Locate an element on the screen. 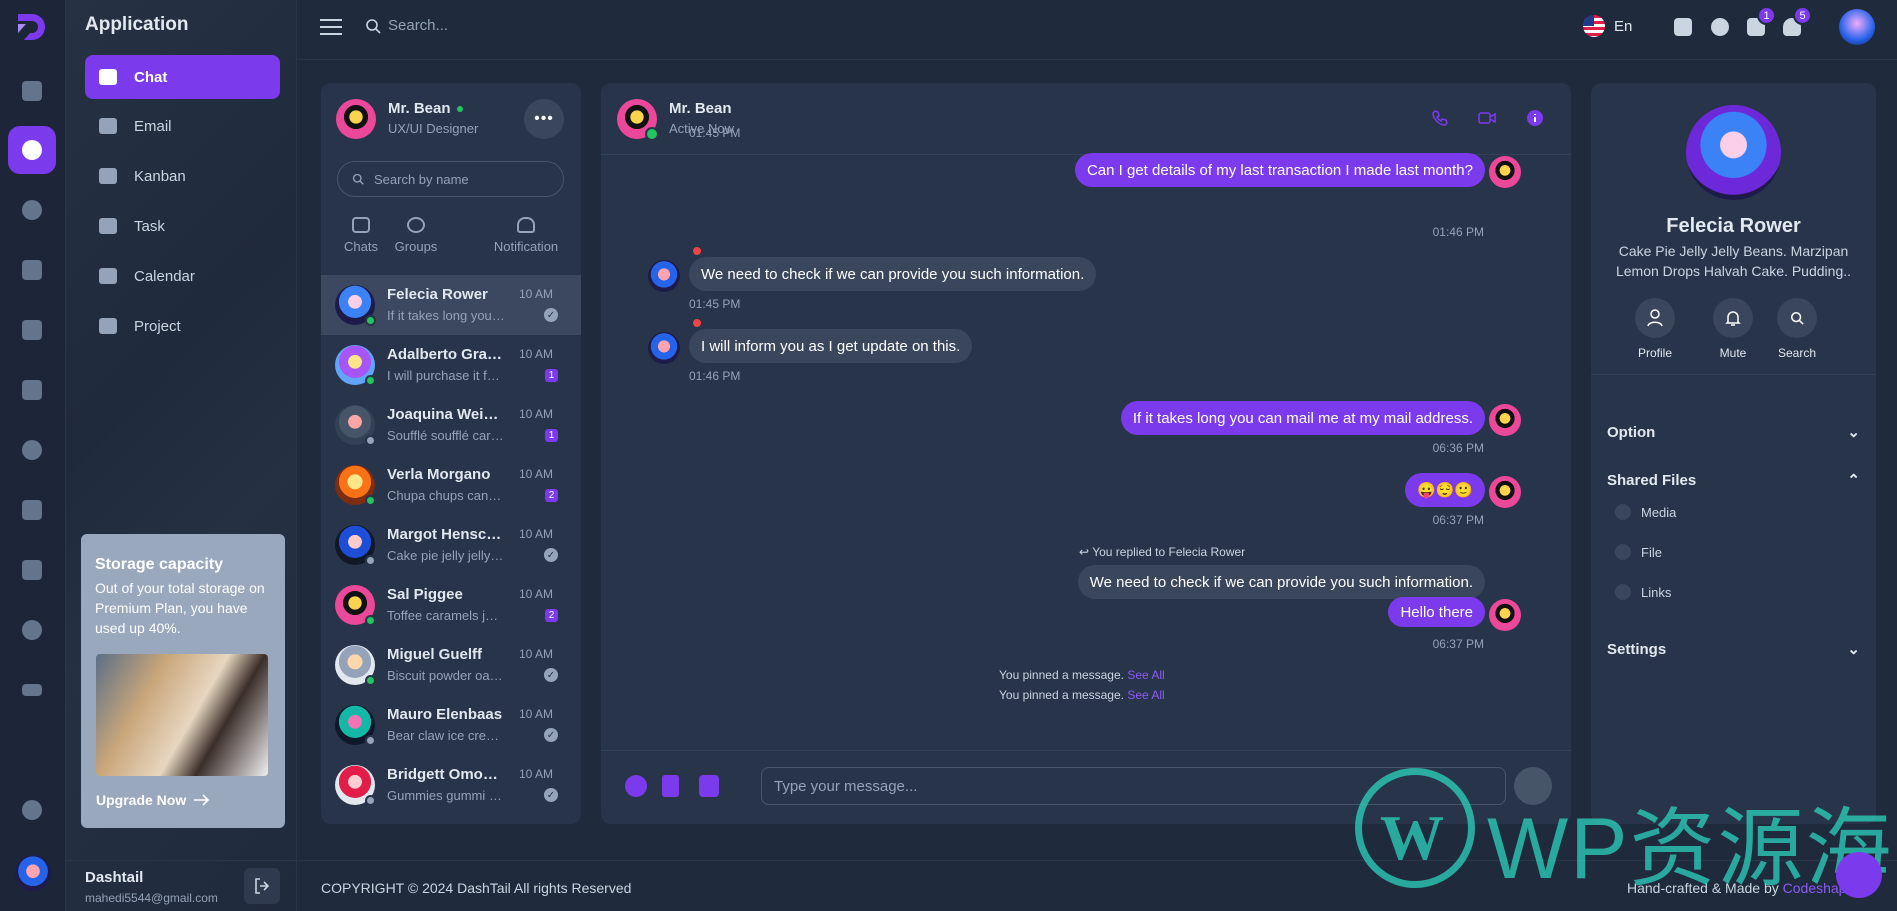 This screenshot has height=911, width=1897. rail-dashboard-button is located at coordinates (32, 150).